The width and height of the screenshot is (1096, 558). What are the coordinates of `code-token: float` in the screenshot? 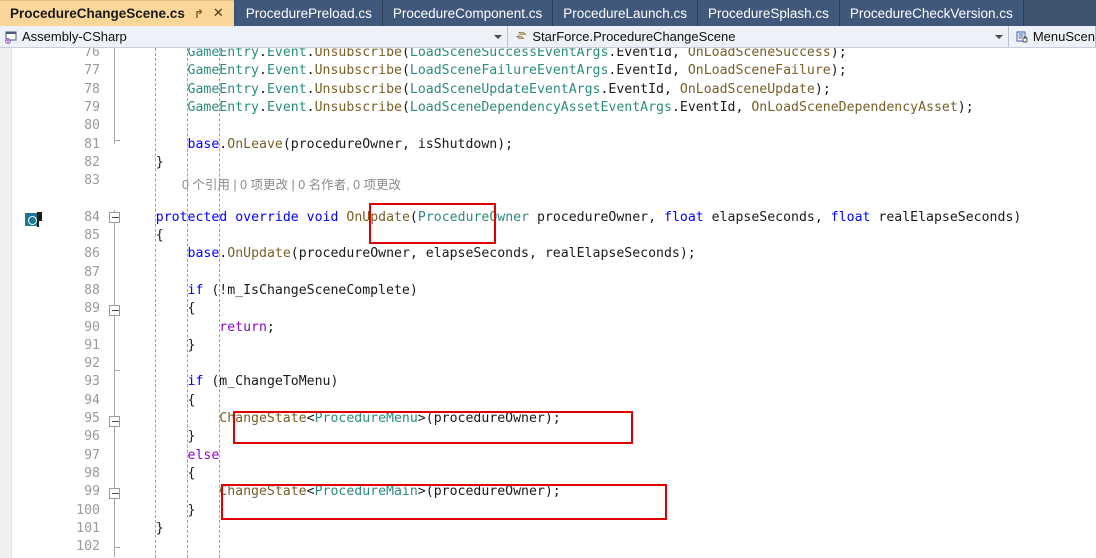 It's located at (850, 217).